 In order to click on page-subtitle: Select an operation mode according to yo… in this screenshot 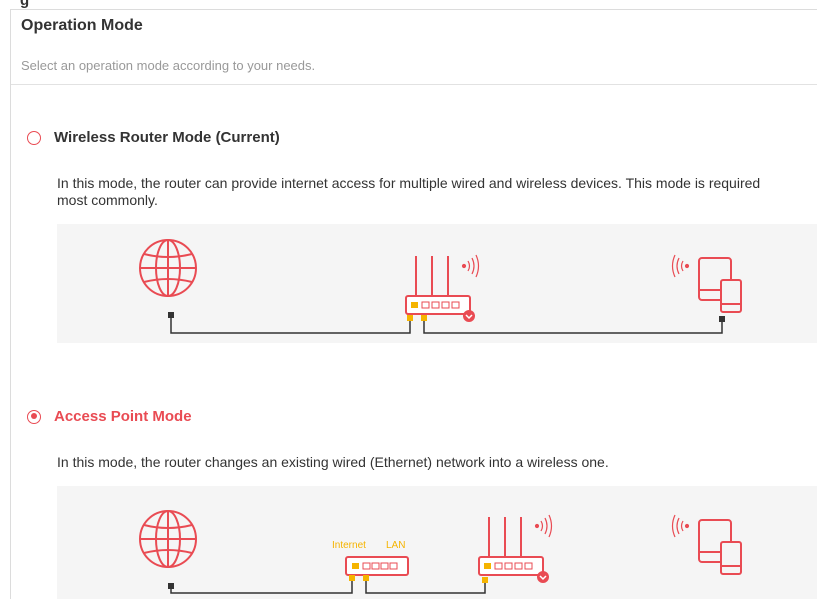, I will do `click(168, 65)`.